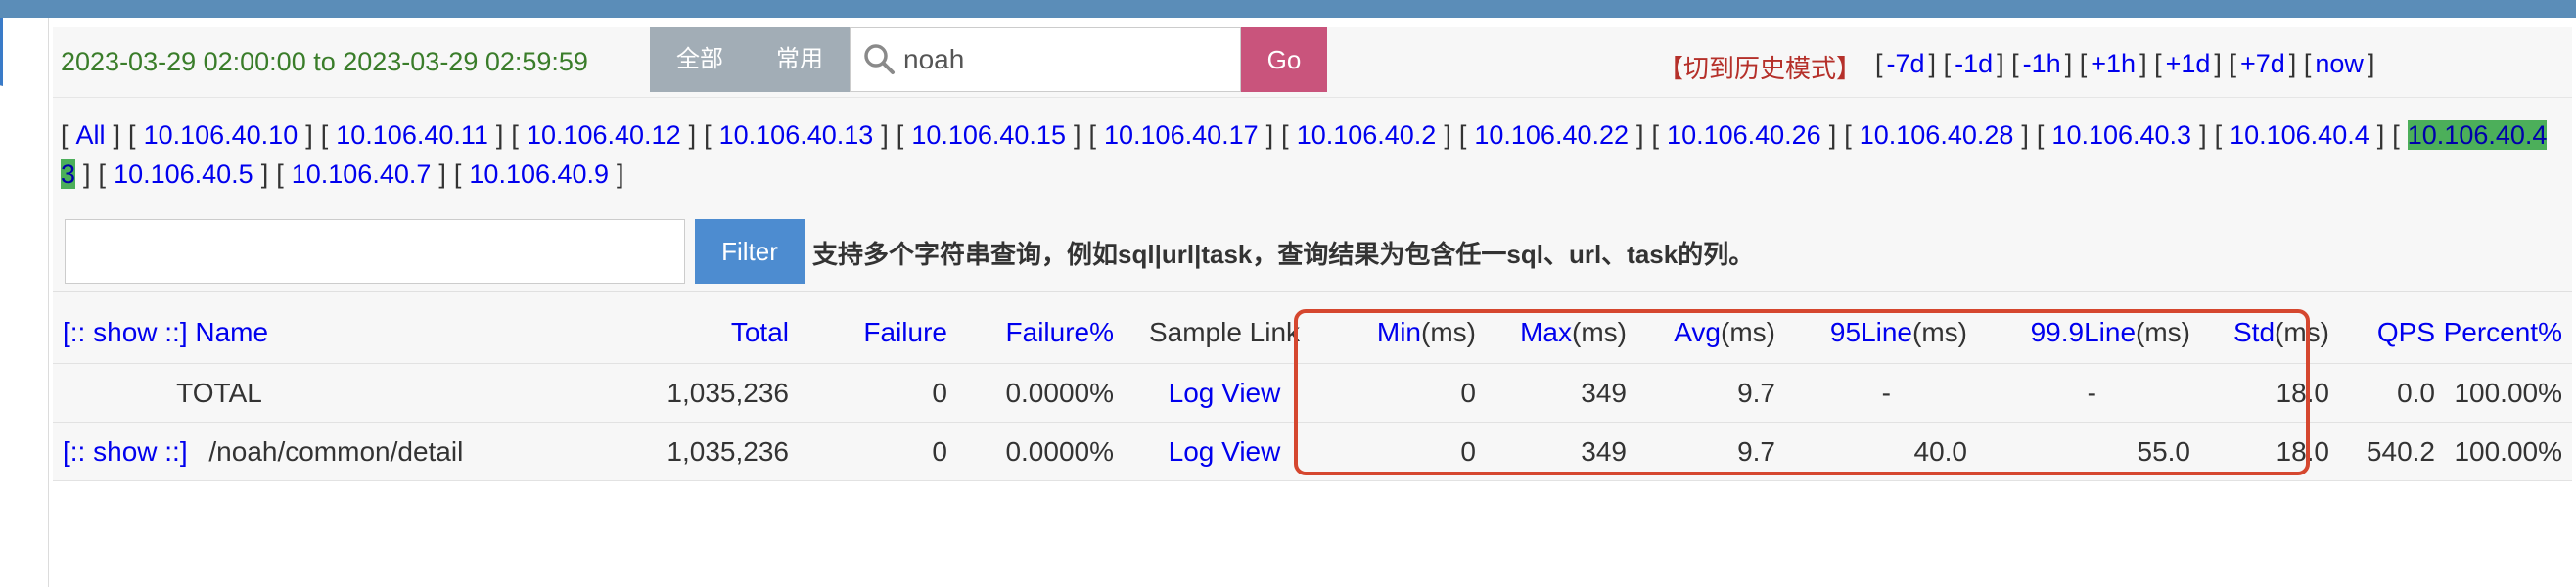 Image resolution: width=2576 pixels, height=587 pixels. I want to click on go-button: Go, so click(1284, 59).